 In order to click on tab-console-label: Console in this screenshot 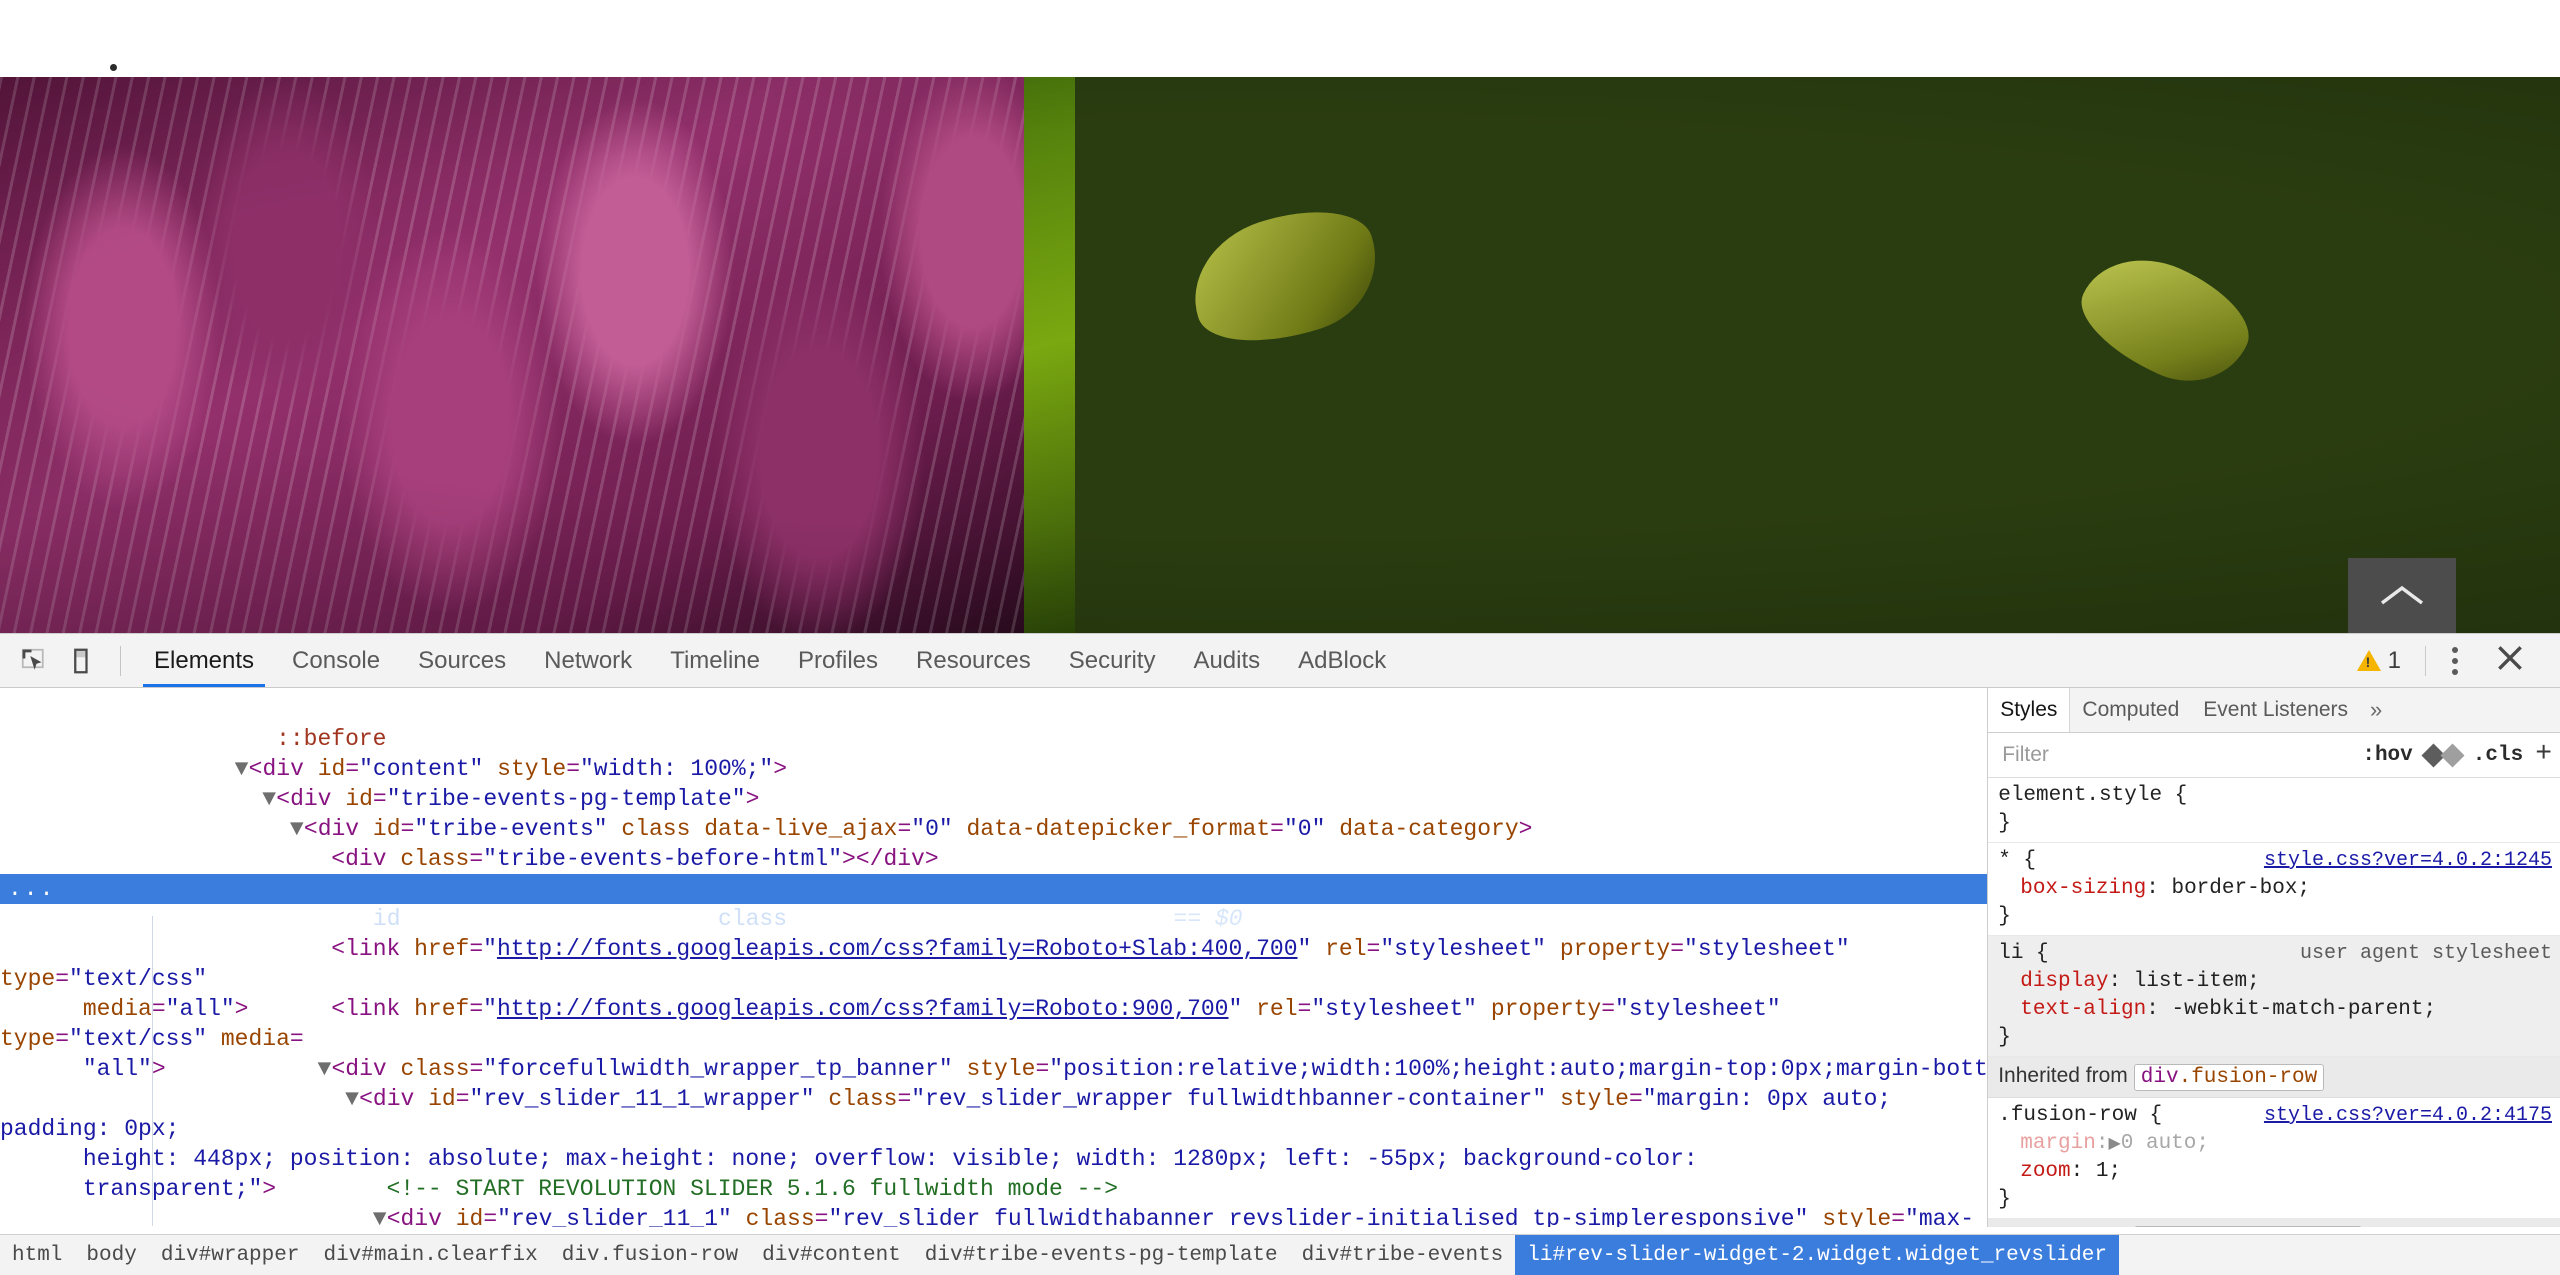, I will do `click(336, 660)`.